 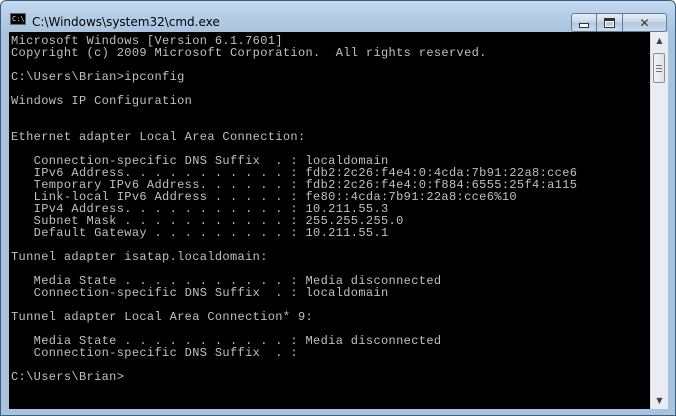 I want to click on console-line: Windows IP Configuration, so click(x=102, y=101).